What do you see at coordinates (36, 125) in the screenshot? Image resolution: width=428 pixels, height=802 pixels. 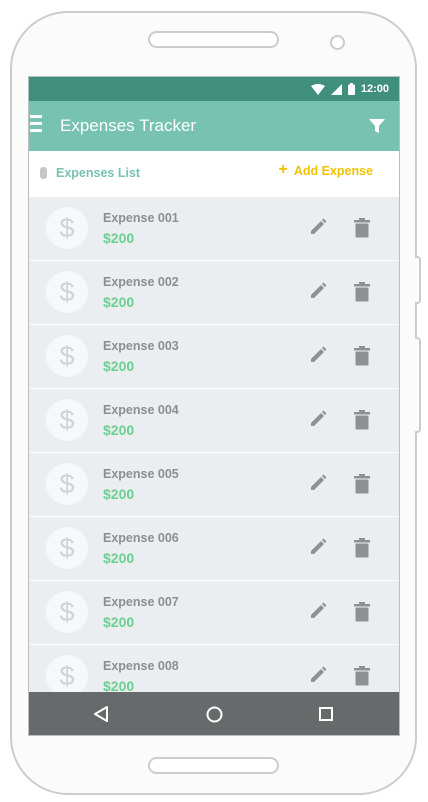 I see `menu-icon` at bounding box center [36, 125].